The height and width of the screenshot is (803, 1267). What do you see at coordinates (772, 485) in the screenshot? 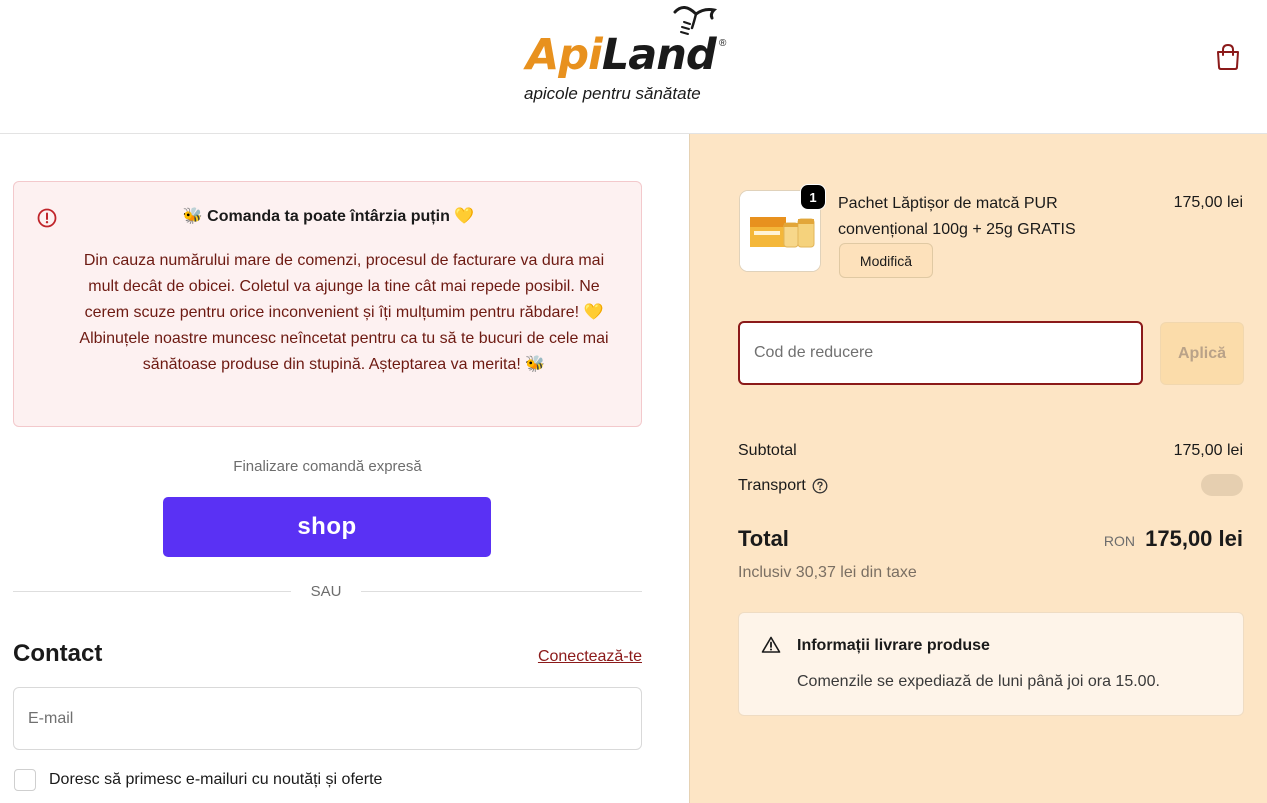
I see `transport-label: Transport` at bounding box center [772, 485].